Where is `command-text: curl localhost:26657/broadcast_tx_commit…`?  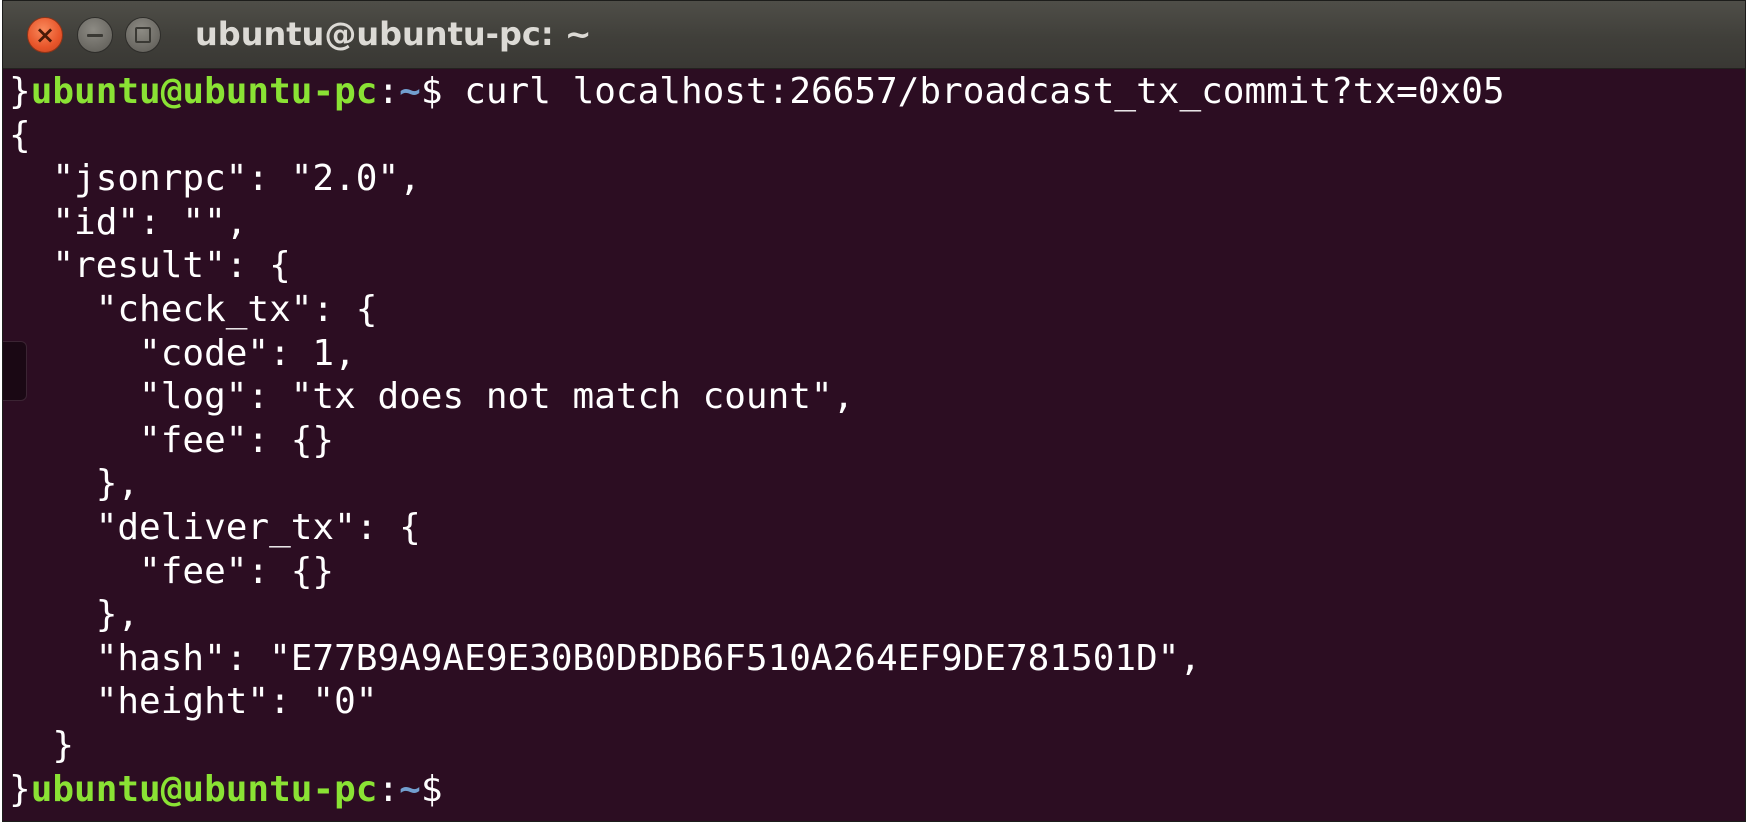 command-text: curl localhost:26657/broadcast_tx_commit… is located at coordinates (973, 91).